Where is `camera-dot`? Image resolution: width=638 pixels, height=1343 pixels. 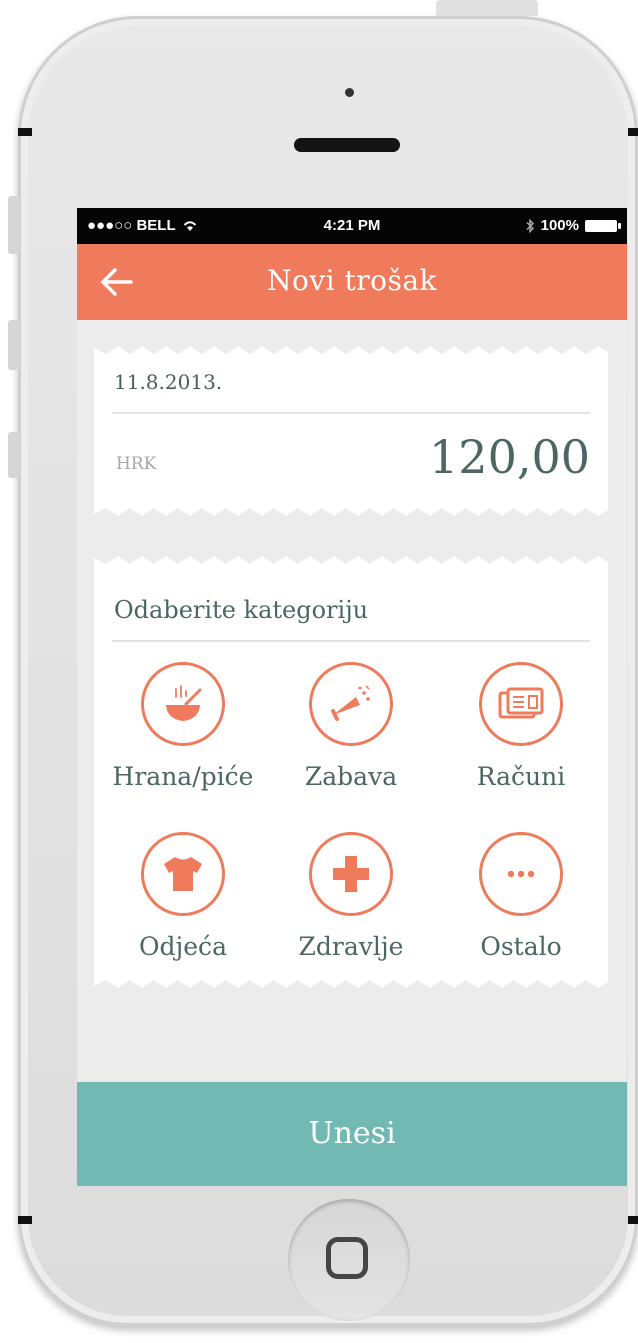
camera-dot is located at coordinates (349, 92).